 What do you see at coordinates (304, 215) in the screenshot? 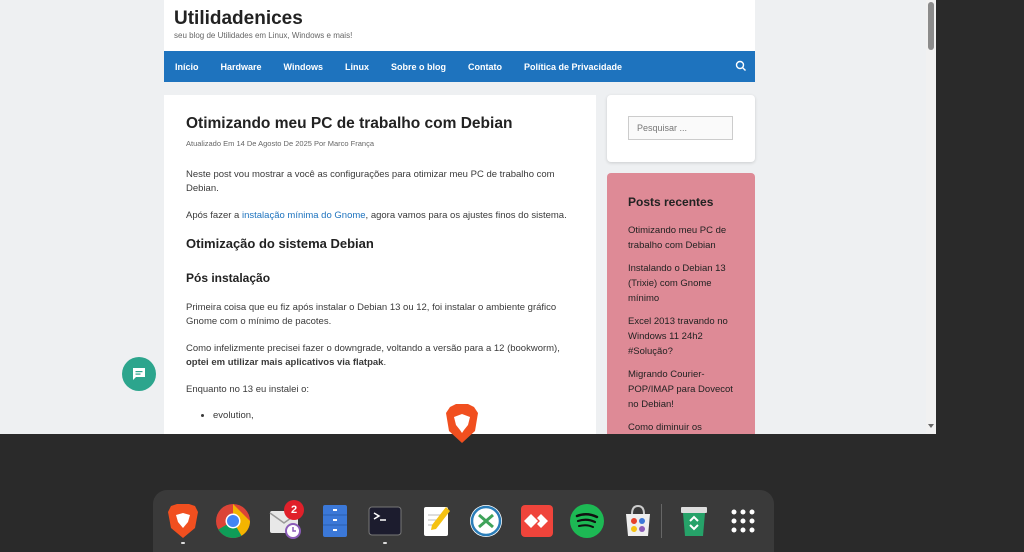
I see `gnome-install-link: instalação mínima do Gnome` at bounding box center [304, 215].